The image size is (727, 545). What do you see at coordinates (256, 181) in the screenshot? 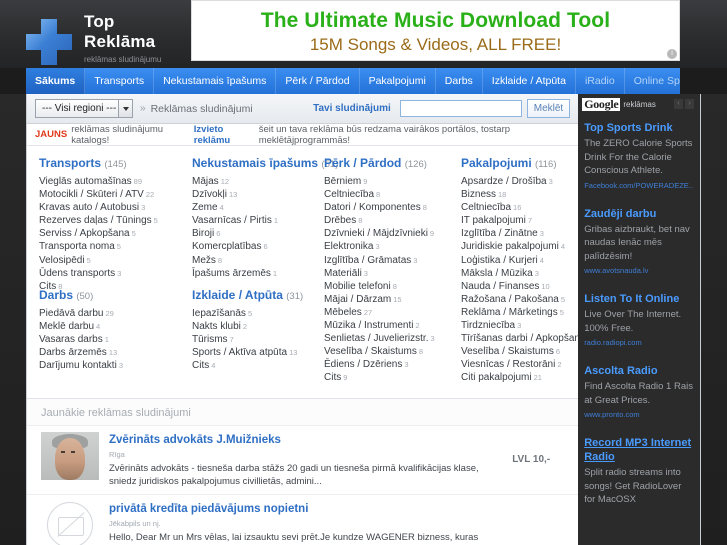
I see `category-item: Mājas 12` at bounding box center [256, 181].